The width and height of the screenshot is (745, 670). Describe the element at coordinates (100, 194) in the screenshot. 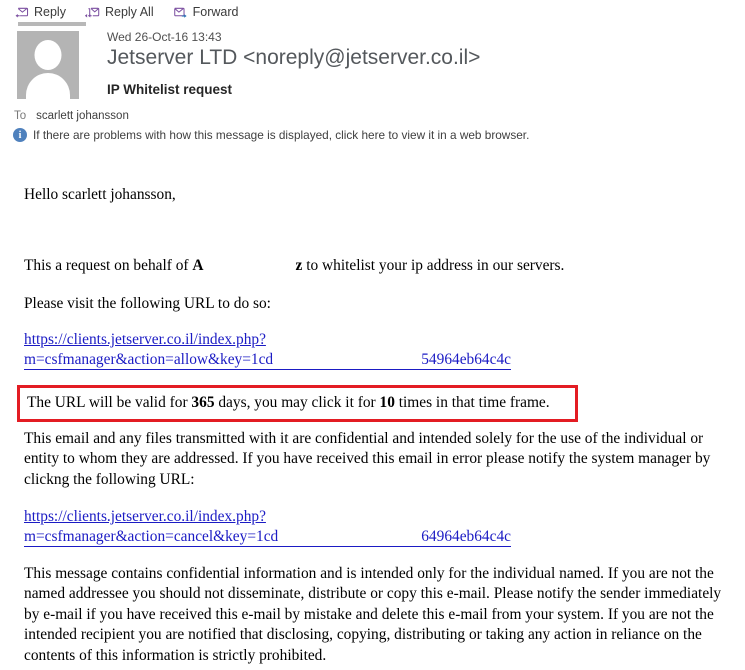

I see `body-greeting: Hello scarlett johansson,` at that location.